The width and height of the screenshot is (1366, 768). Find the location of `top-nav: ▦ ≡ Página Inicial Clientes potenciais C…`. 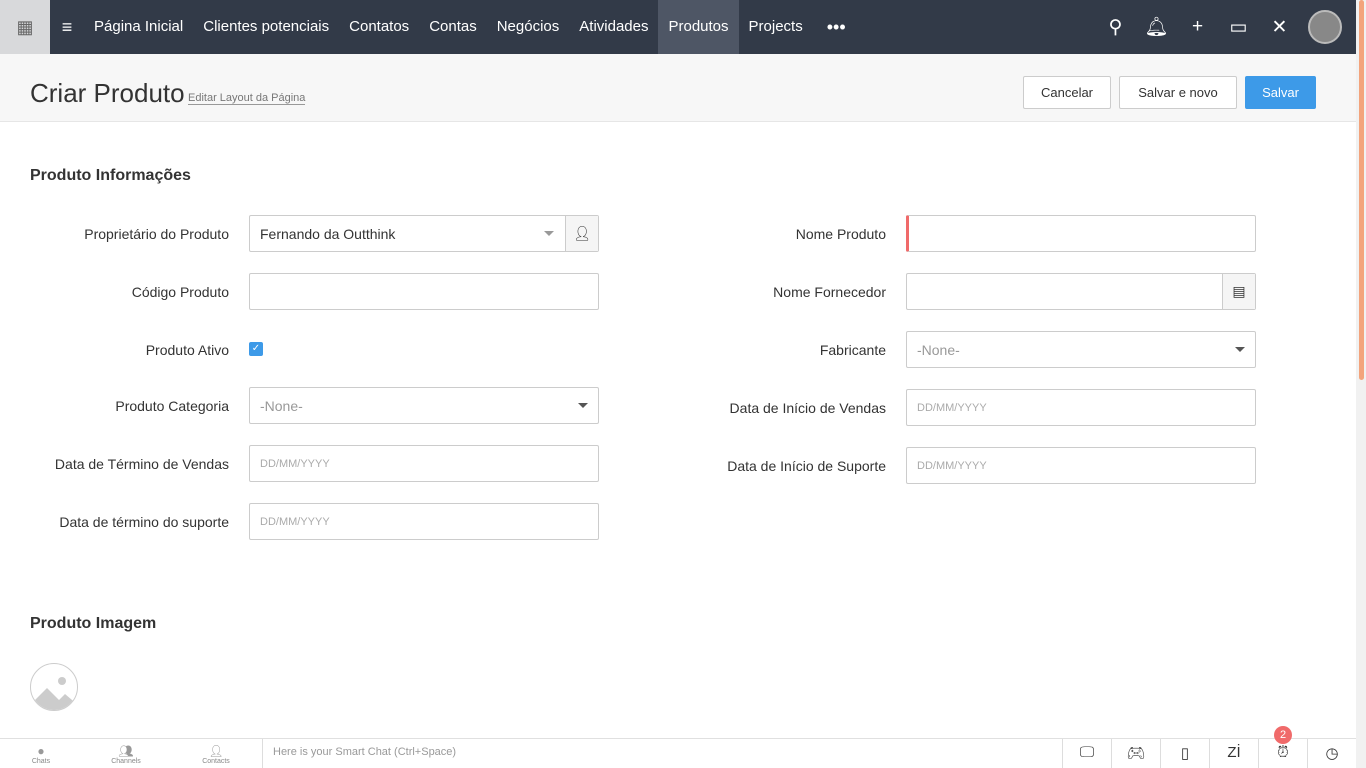

top-nav: ▦ ≡ Página Inicial Clientes potenciais C… is located at coordinates (678, 27).